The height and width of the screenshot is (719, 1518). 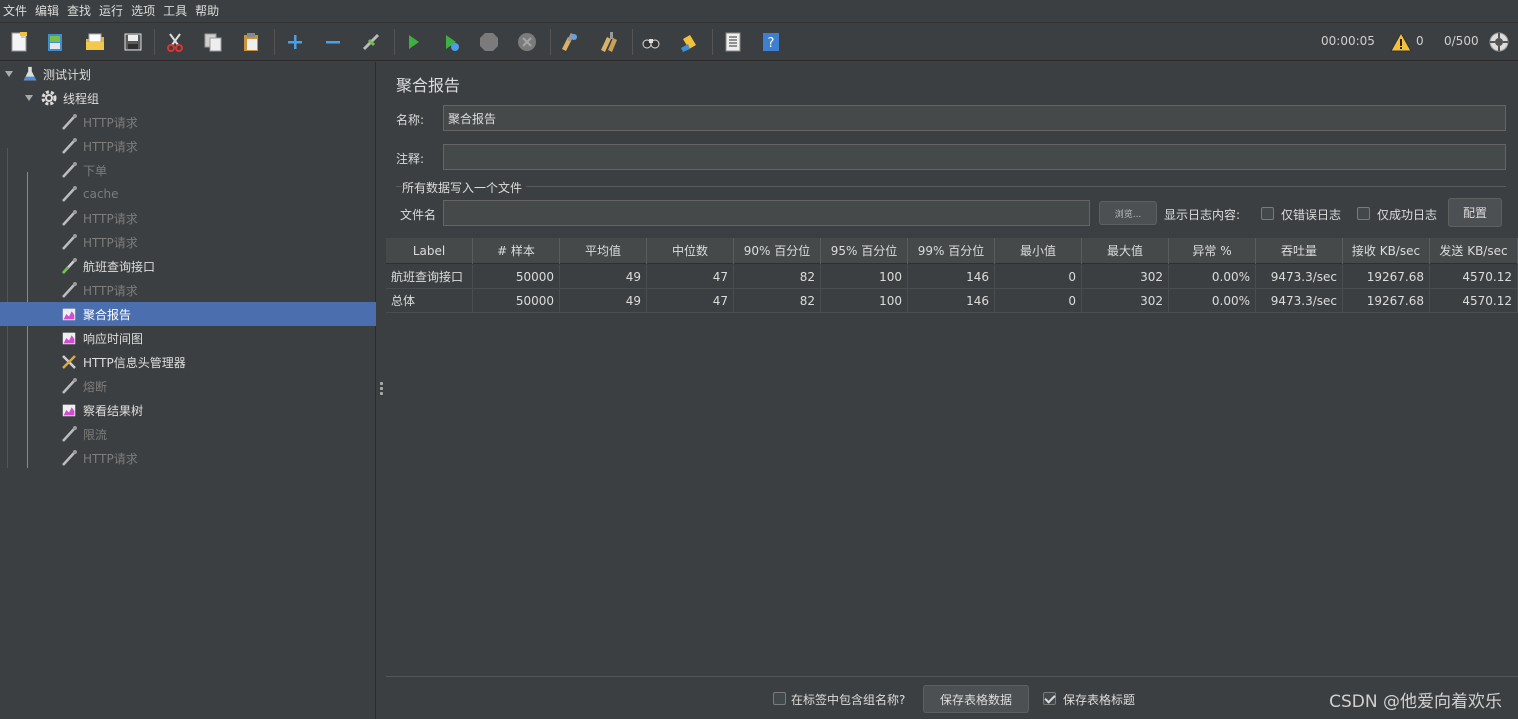 What do you see at coordinates (1038, 277) in the screenshot?
I see `table-cell: 0` at bounding box center [1038, 277].